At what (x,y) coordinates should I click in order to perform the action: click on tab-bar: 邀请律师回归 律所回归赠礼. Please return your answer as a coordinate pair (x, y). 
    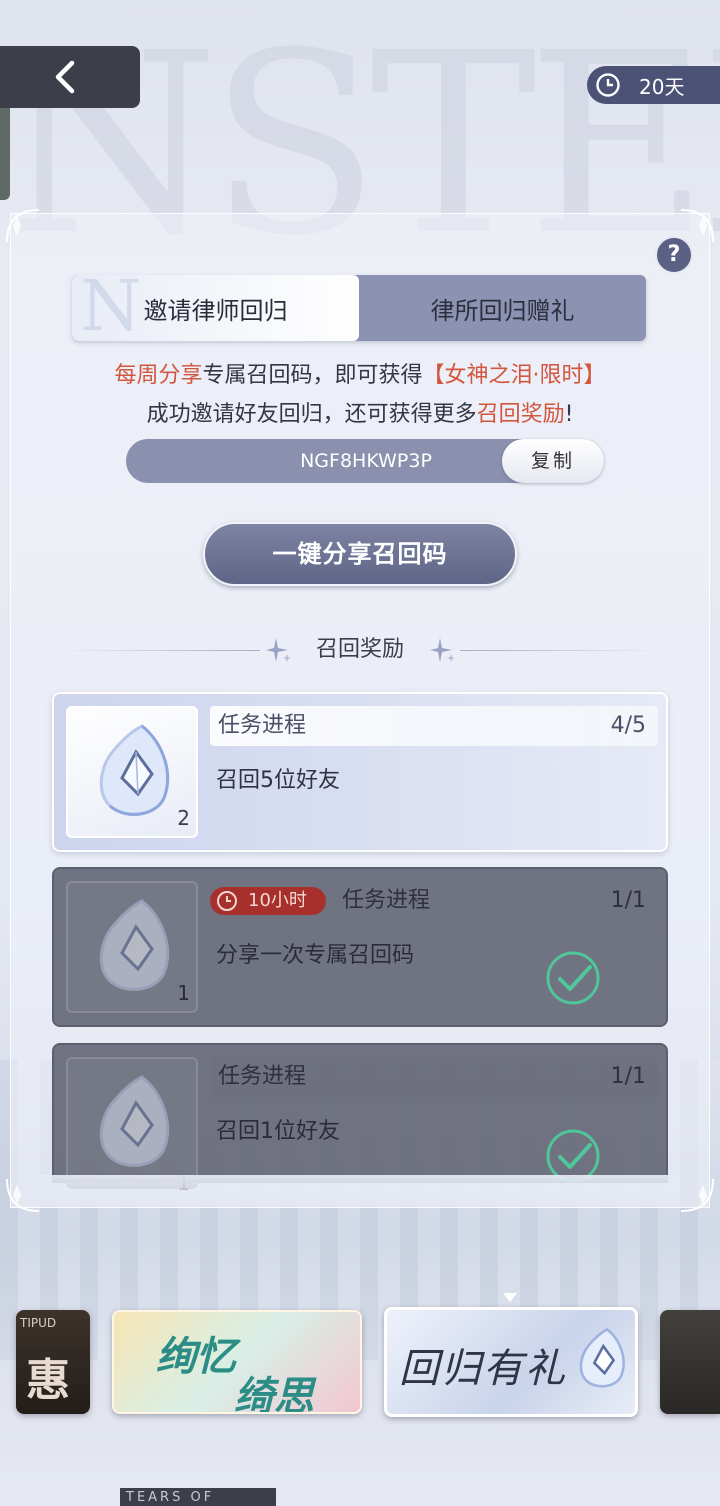
    Looking at the image, I should click on (359, 308).